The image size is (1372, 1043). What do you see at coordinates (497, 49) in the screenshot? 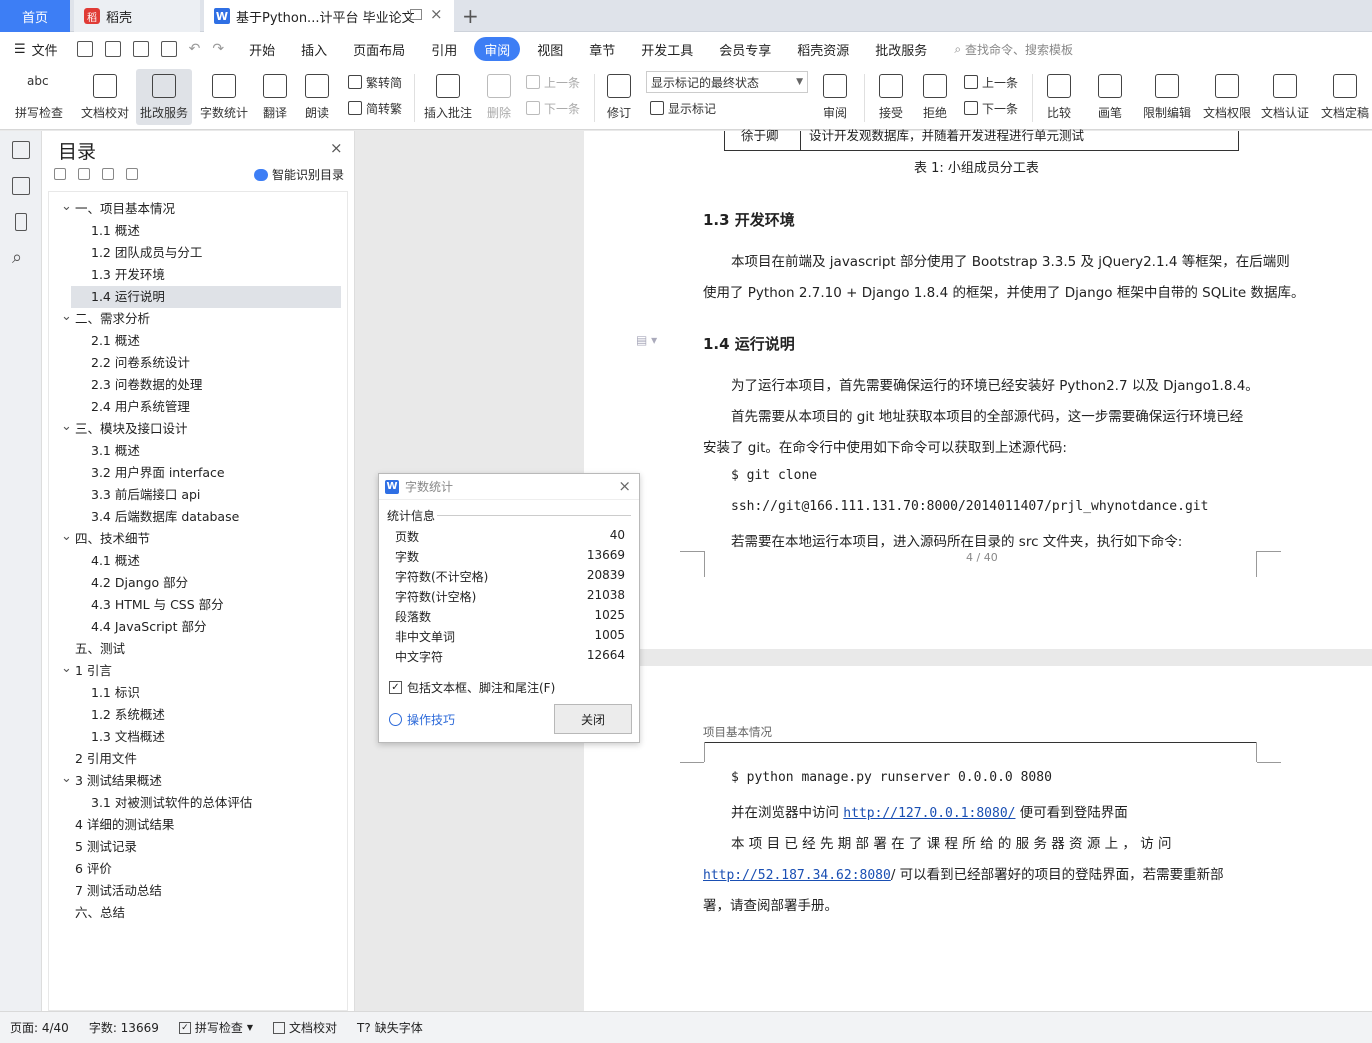
I see `menu-4: 审阅` at bounding box center [497, 49].